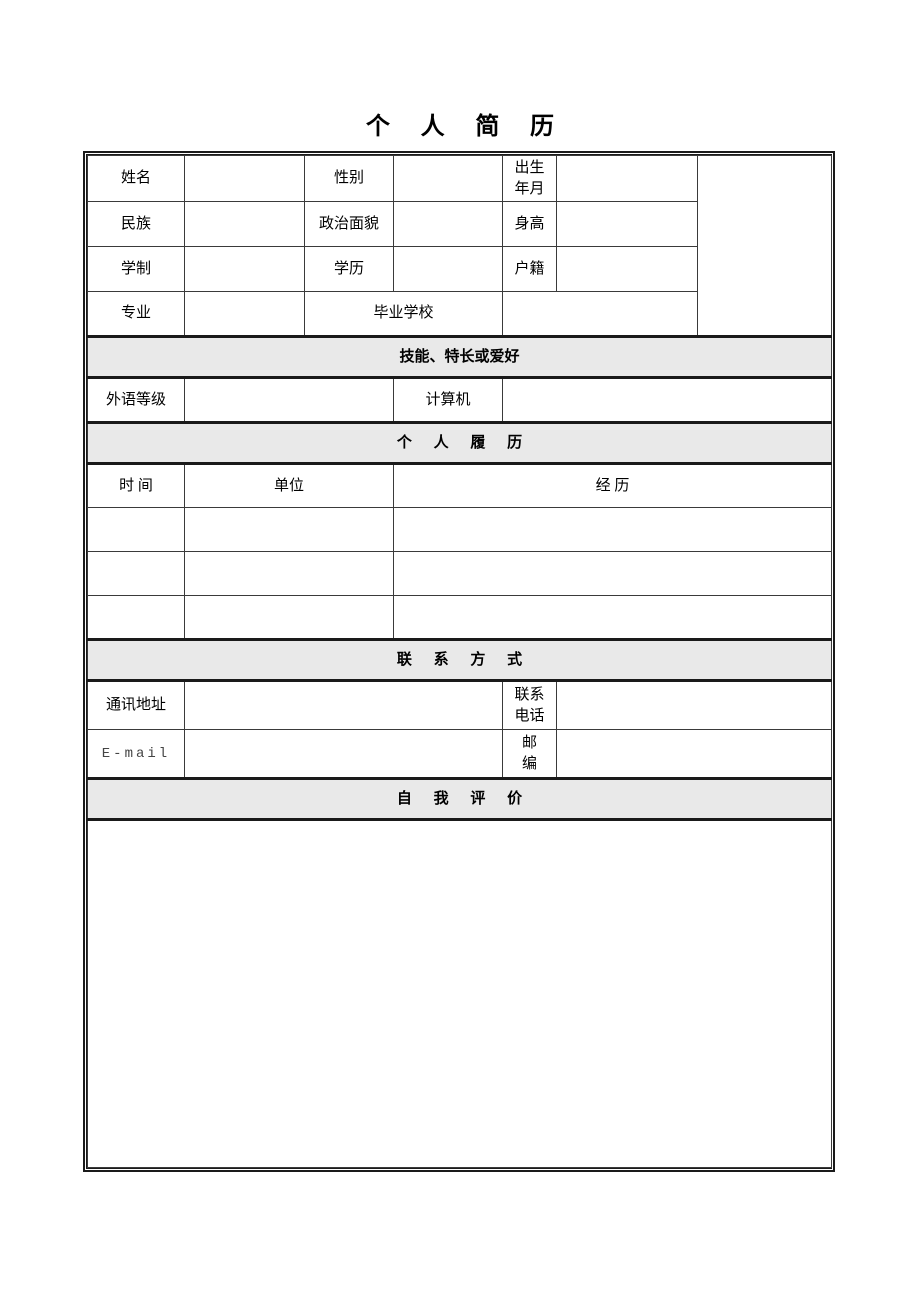  What do you see at coordinates (136, 705) in the screenshot?
I see `label-address: 通讯地址` at bounding box center [136, 705].